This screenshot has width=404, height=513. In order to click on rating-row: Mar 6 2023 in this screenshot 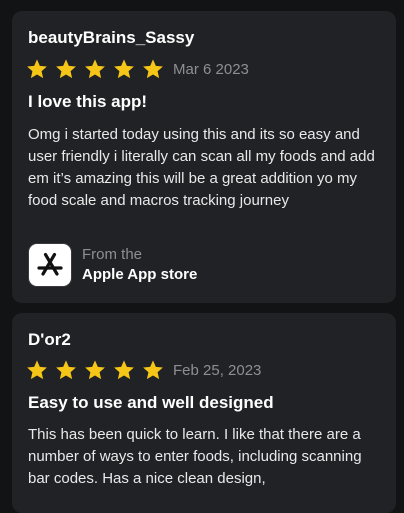, I will do `click(137, 69)`.